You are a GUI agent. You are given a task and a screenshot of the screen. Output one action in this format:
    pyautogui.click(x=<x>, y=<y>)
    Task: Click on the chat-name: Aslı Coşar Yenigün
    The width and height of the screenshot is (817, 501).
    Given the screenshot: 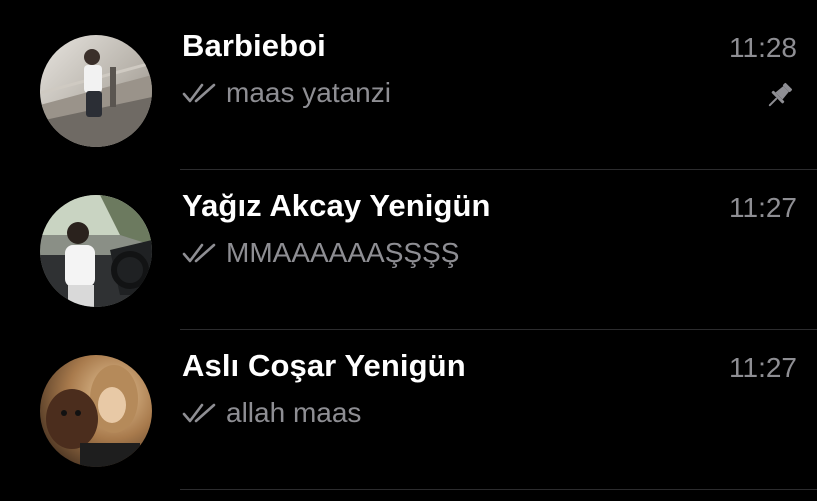 What is the action you would take?
    pyautogui.click(x=324, y=365)
    